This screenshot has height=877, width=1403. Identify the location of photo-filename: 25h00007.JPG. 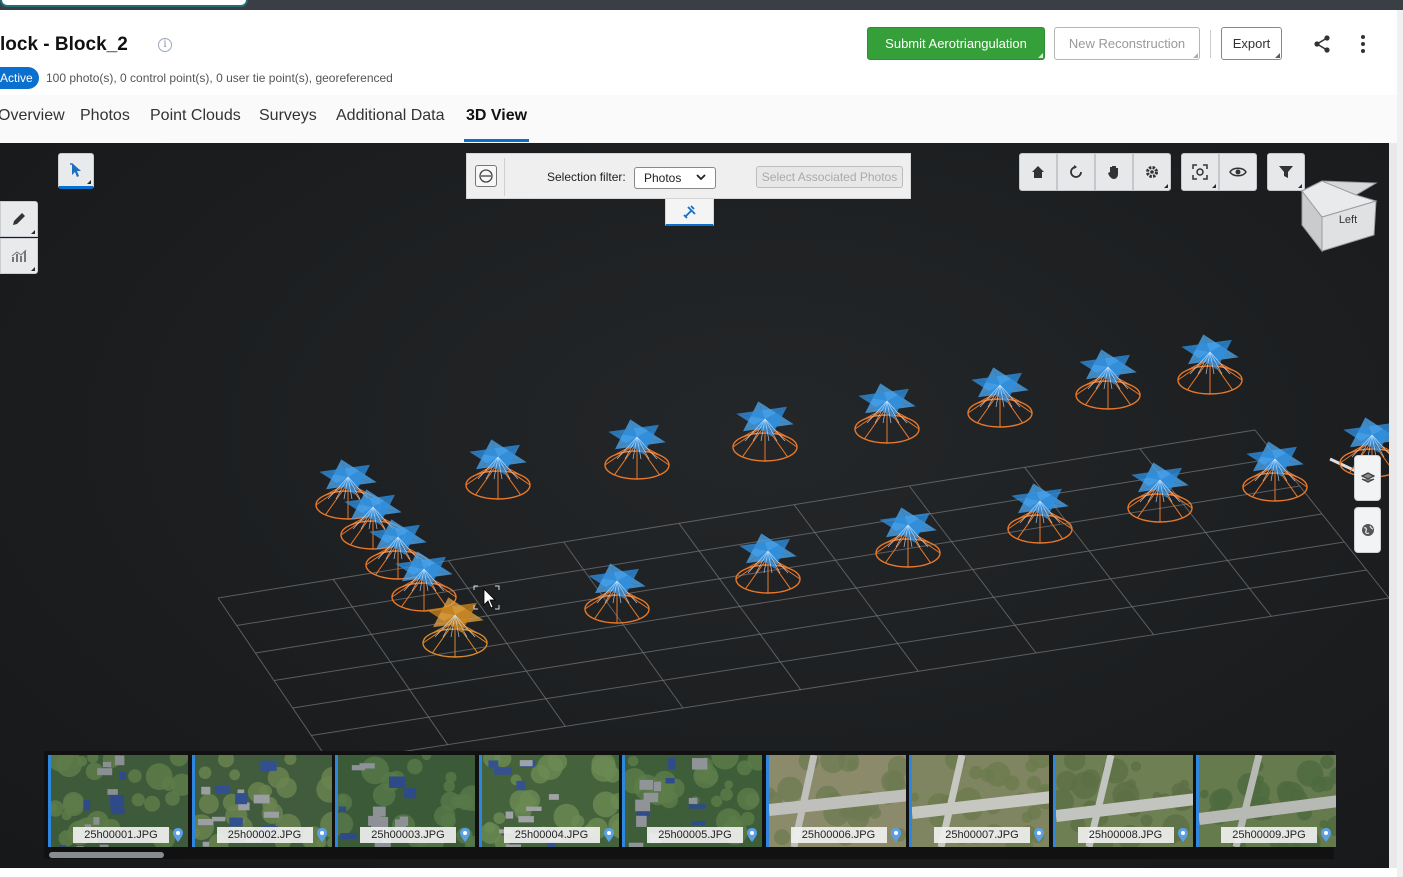
(982, 835).